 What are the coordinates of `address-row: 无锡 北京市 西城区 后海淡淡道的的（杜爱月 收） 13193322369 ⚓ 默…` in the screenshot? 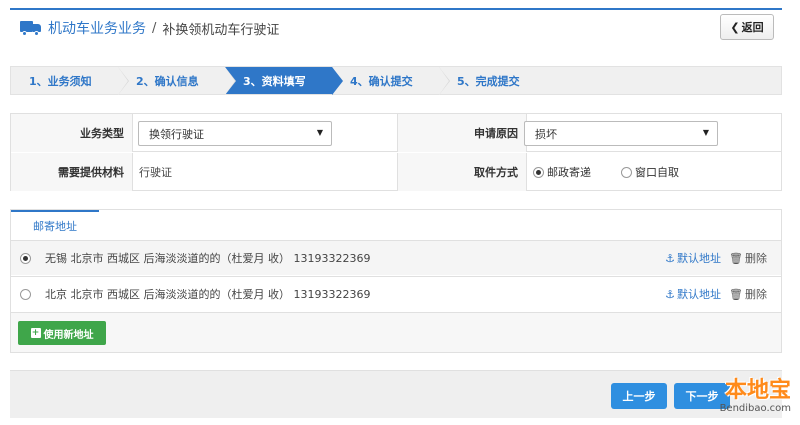 It's located at (396, 257).